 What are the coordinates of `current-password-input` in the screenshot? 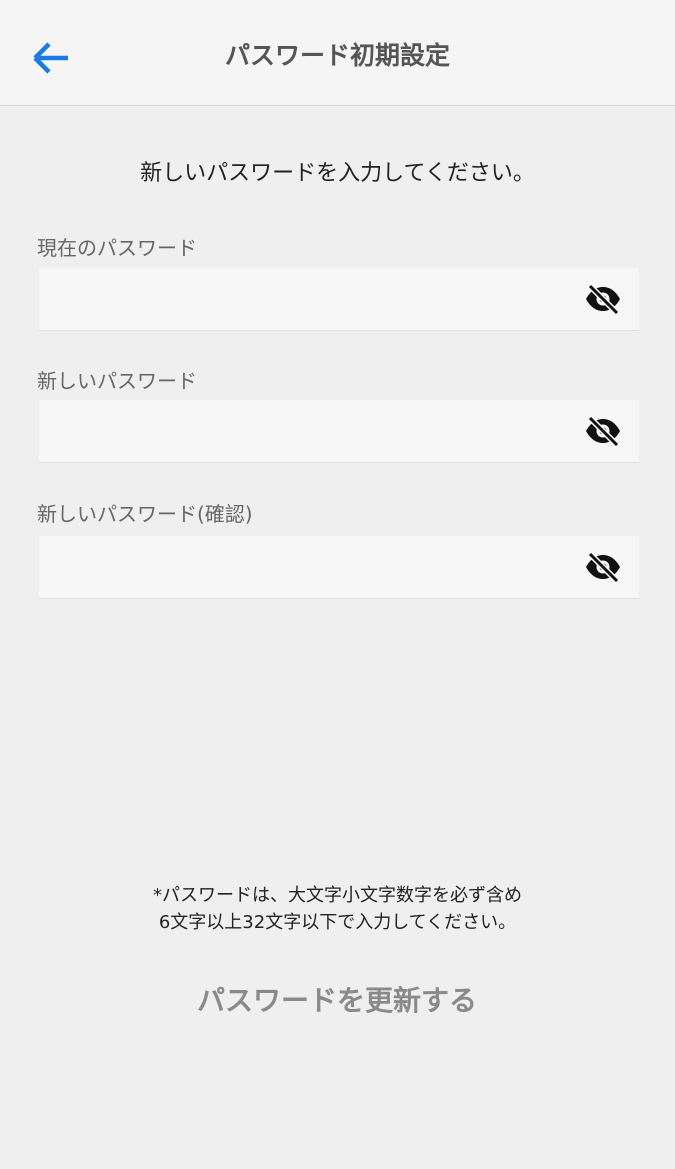 It's located at (307, 299).